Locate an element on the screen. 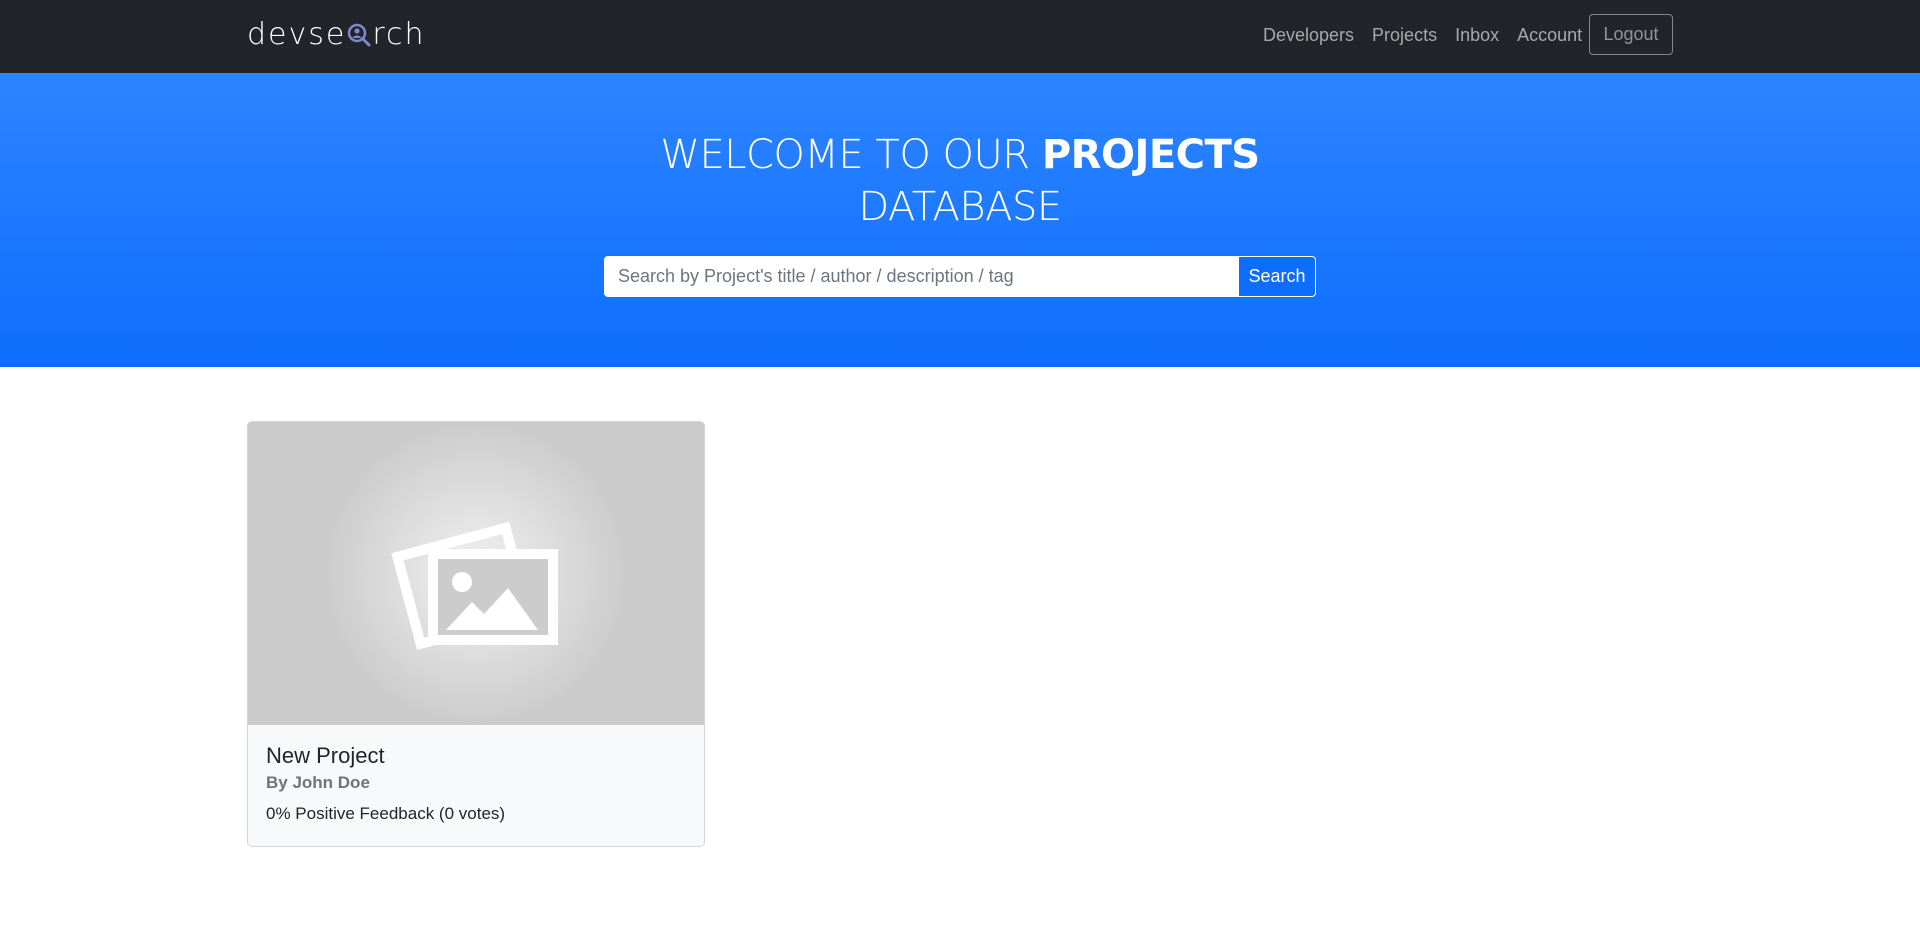 This screenshot has width=1920, height=931. hero-title-light: WELCOME TO OUR is located at coordinates (851, 155).